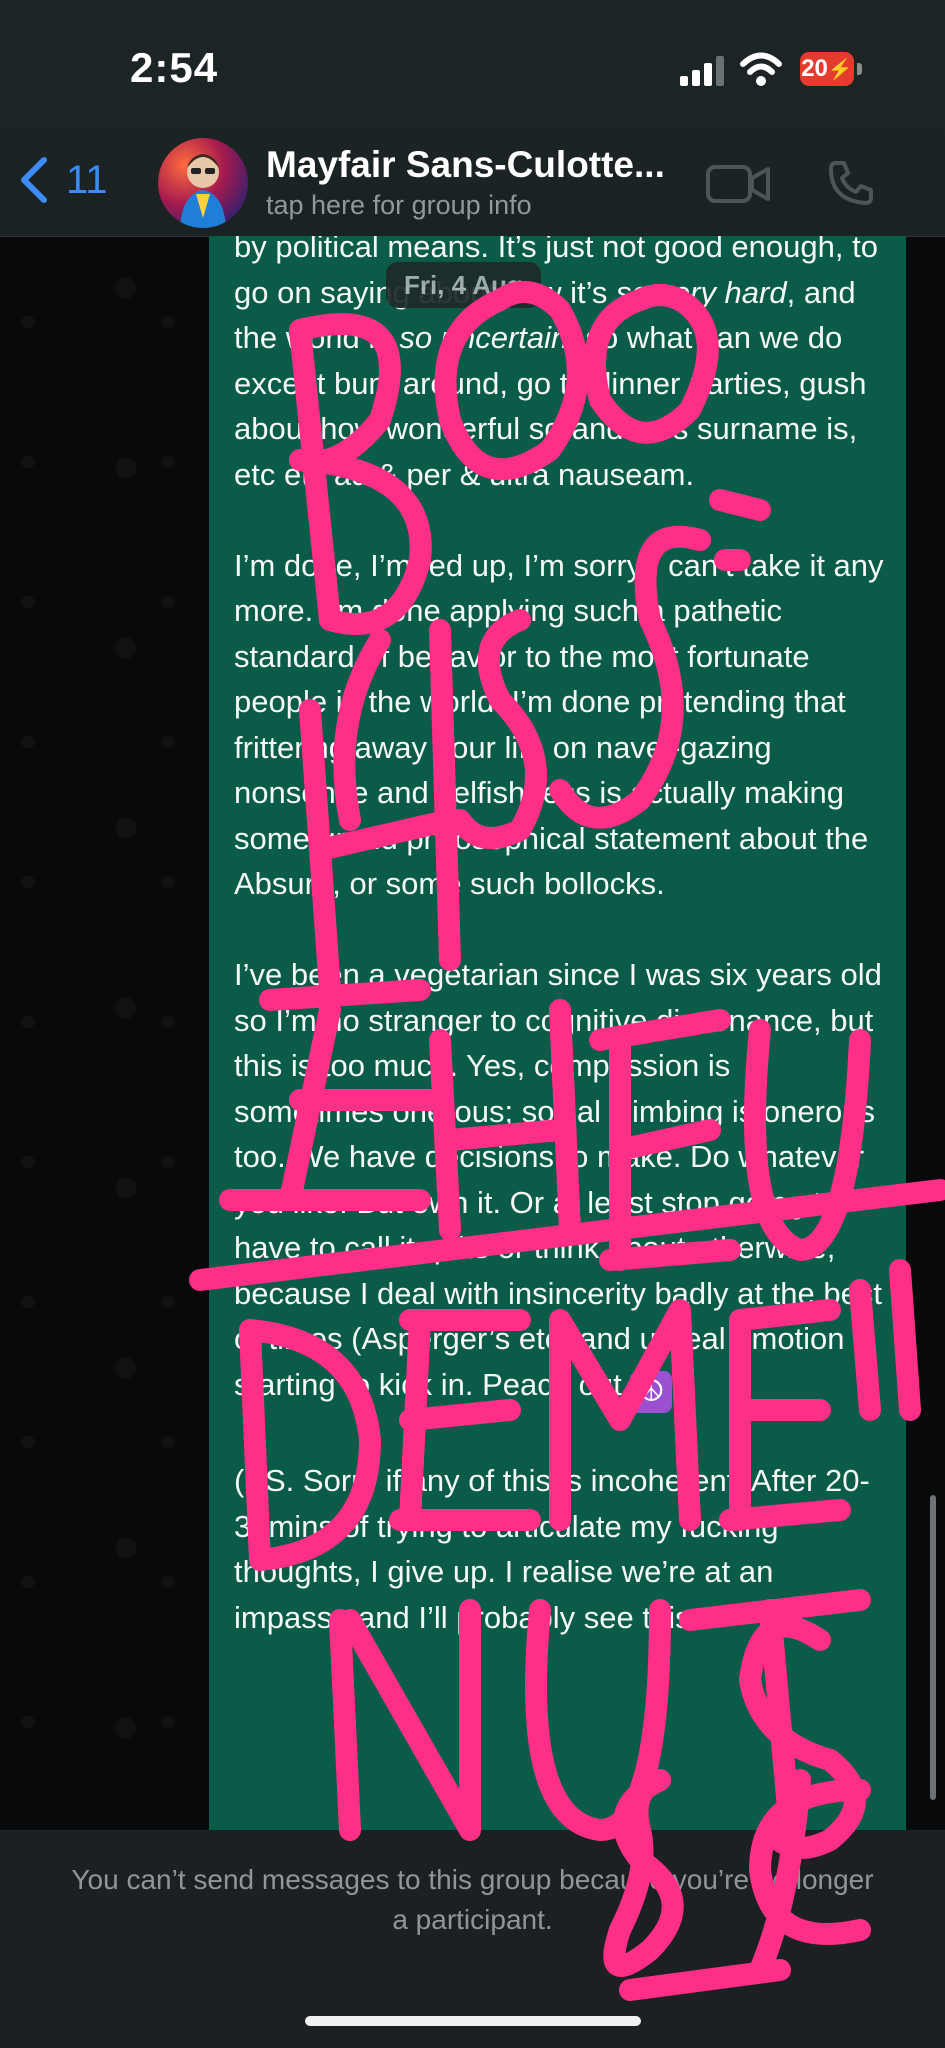 This screenshot has height=2048, width=945. Describe the element at coordinates (701, 292) in the screenshot. I see `emphasis-span: so very hard` at that location.